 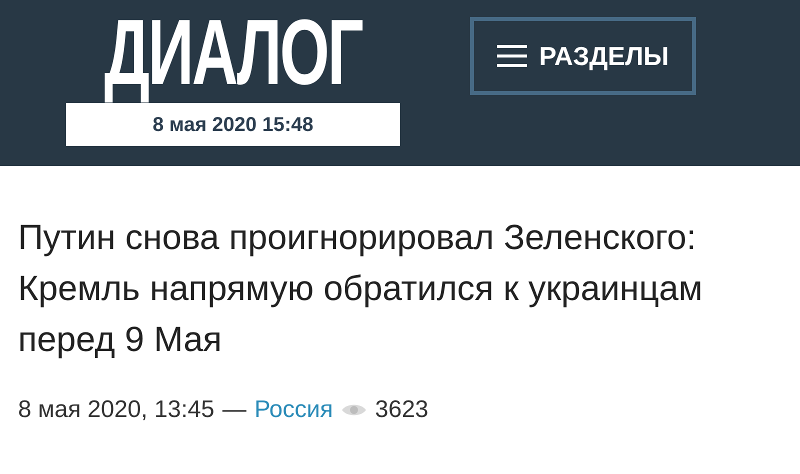 What do you see at coordinates (233, 124) in the screenshot?
I see `current-date: 8 мая 2020 15:48` at bounding box center [233, 124].